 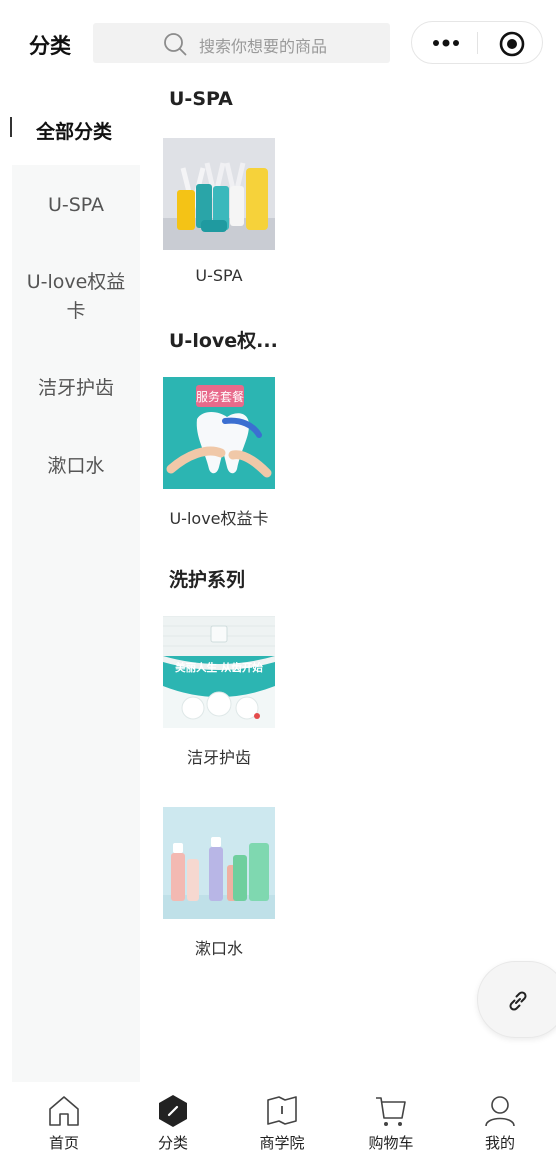 What do you see at coordinates (50, 46) in the screenshot?
I see `page-title: 分类` at bounding box center [50, 46].